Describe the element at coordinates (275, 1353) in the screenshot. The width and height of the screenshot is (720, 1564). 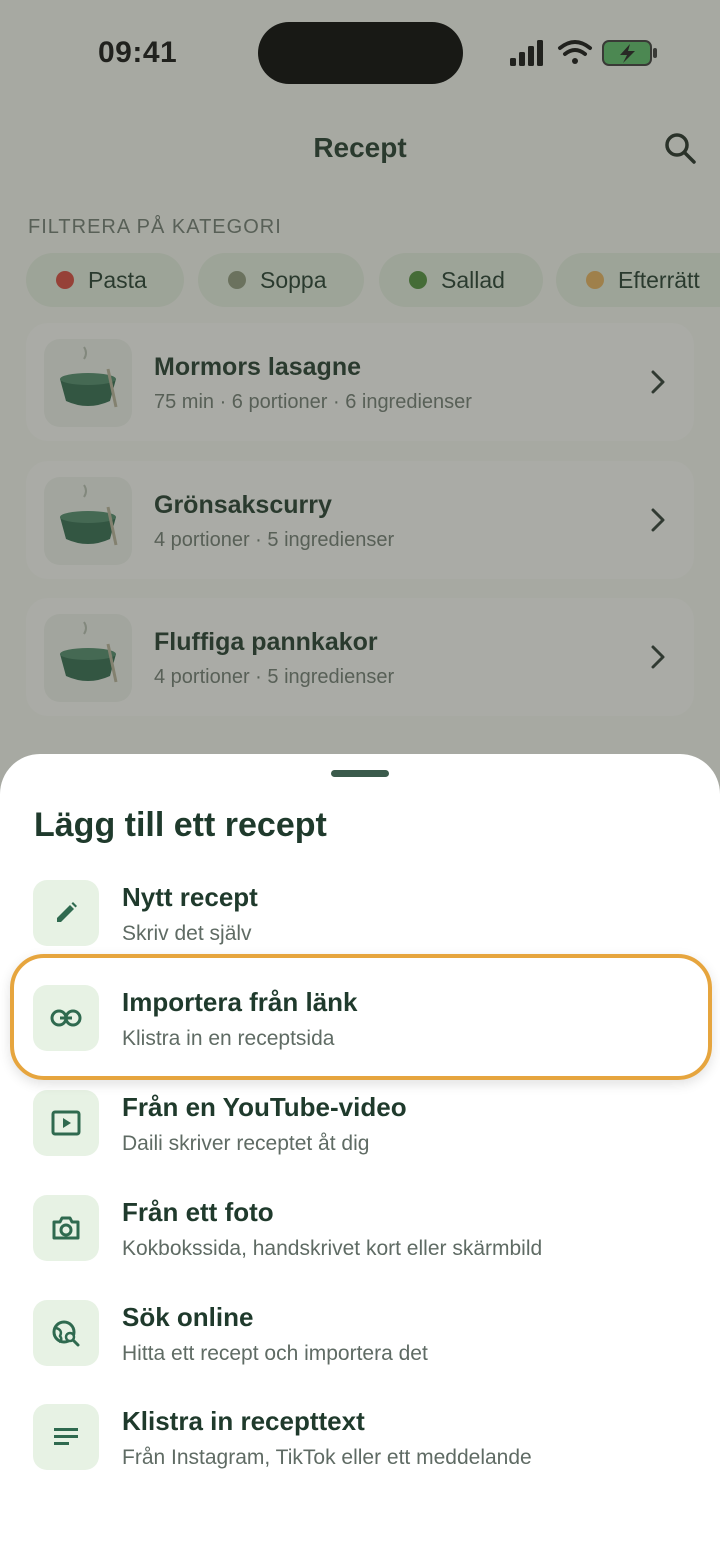
I see `option-subtitle: Hitta ett recept och importera det` at that location.